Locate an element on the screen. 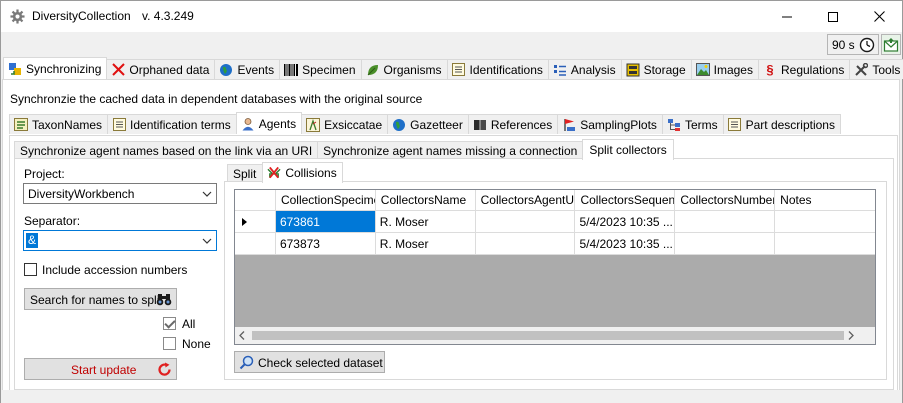 This screenshot has width=903, height=403. tab-label: Specimen is located at coordinates (329, 69).